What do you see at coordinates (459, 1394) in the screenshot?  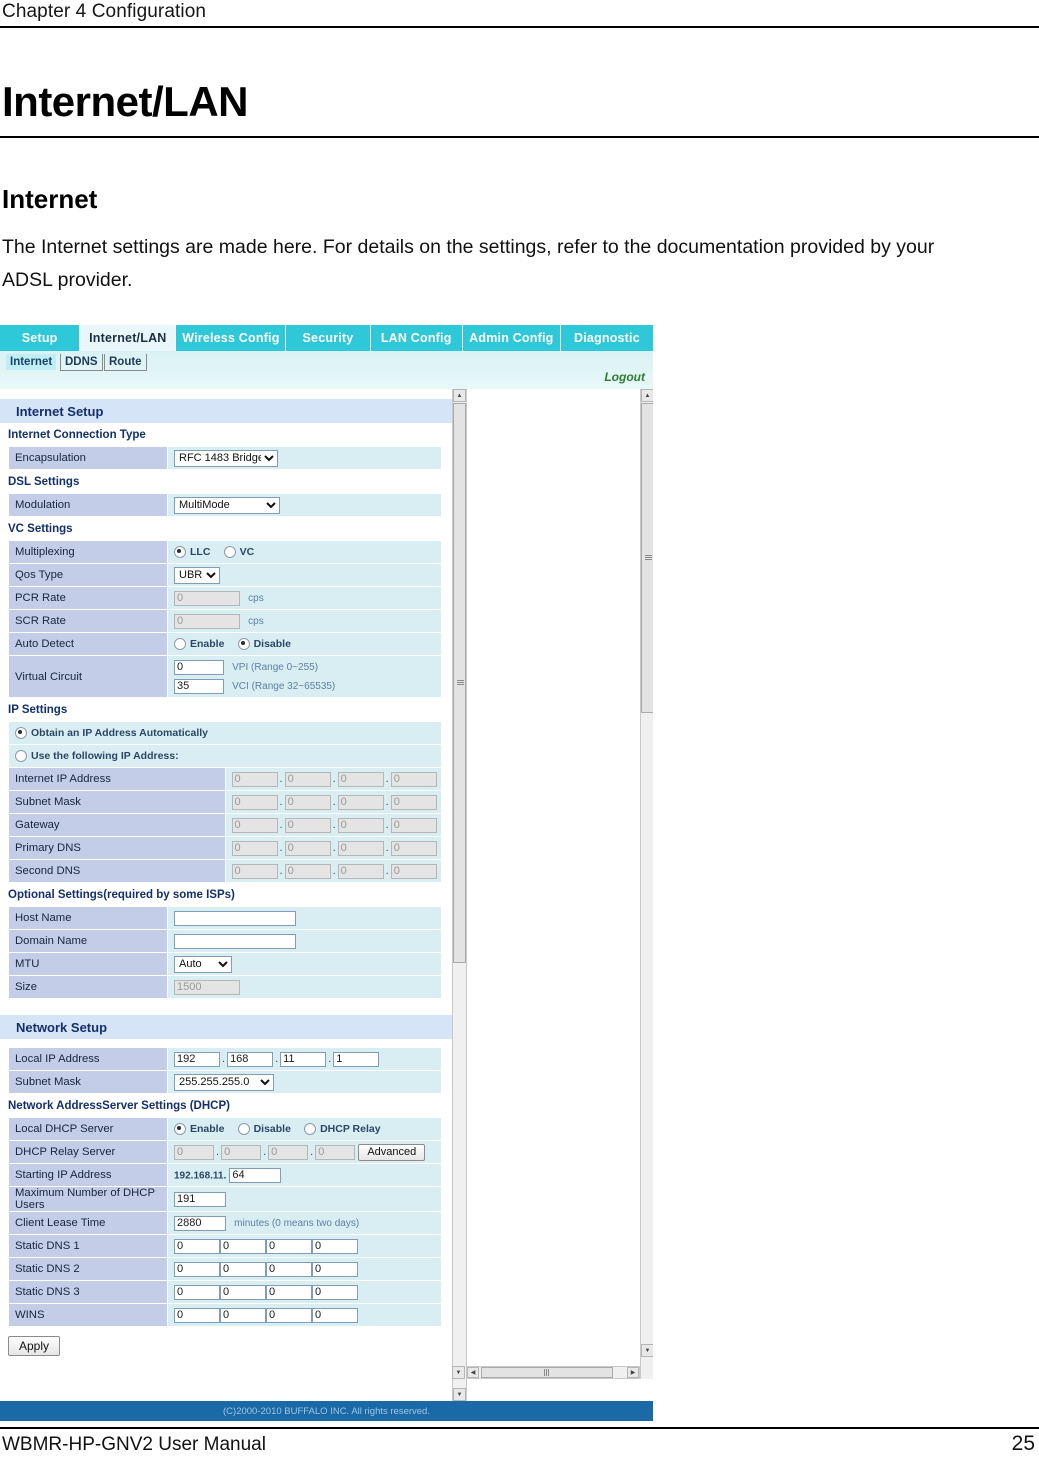 I see `scroll-down-arrow-icon: ▼` at bounding box center [459, 1394].